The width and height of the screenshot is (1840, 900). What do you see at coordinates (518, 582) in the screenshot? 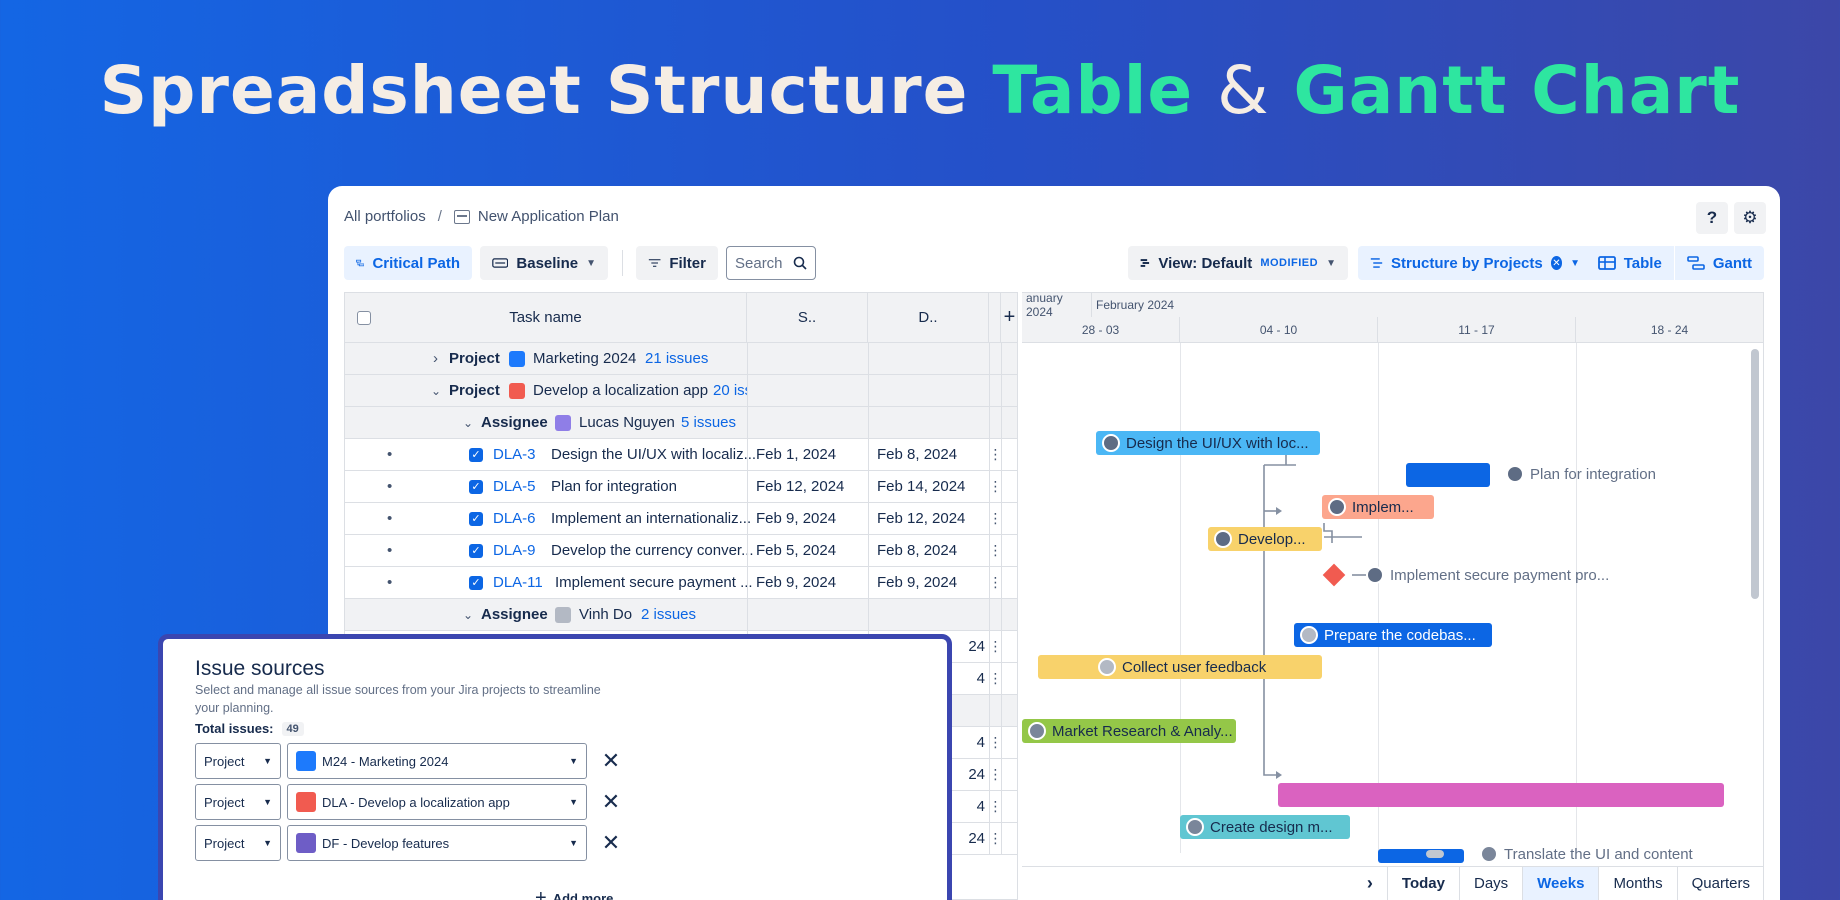
I see `issue-key: DLA-11` at bounding box center [518, 582].